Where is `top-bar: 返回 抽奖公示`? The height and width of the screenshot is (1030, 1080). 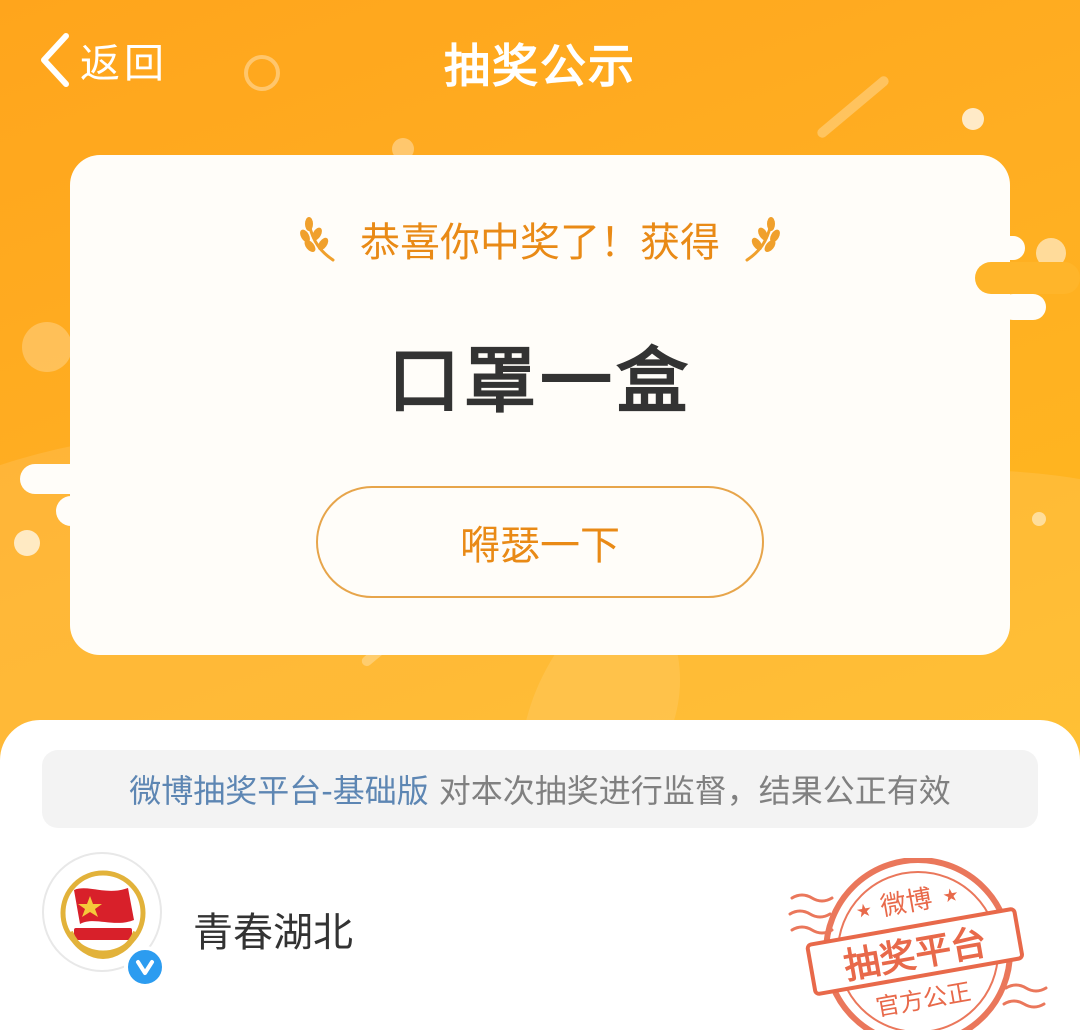
top-bar: 返回 抽奖公示 is located at coordinates (540, 60).